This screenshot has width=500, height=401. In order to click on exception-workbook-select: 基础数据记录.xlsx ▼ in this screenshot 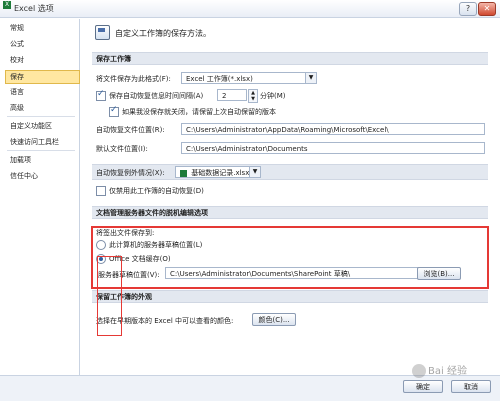, I will do `click(218, 172)`.